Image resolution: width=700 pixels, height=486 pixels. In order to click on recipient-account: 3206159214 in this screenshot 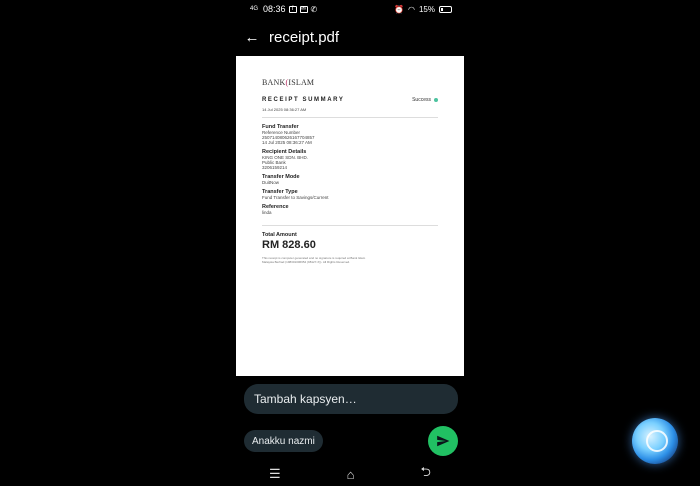, I will do `click(275, 167)`.